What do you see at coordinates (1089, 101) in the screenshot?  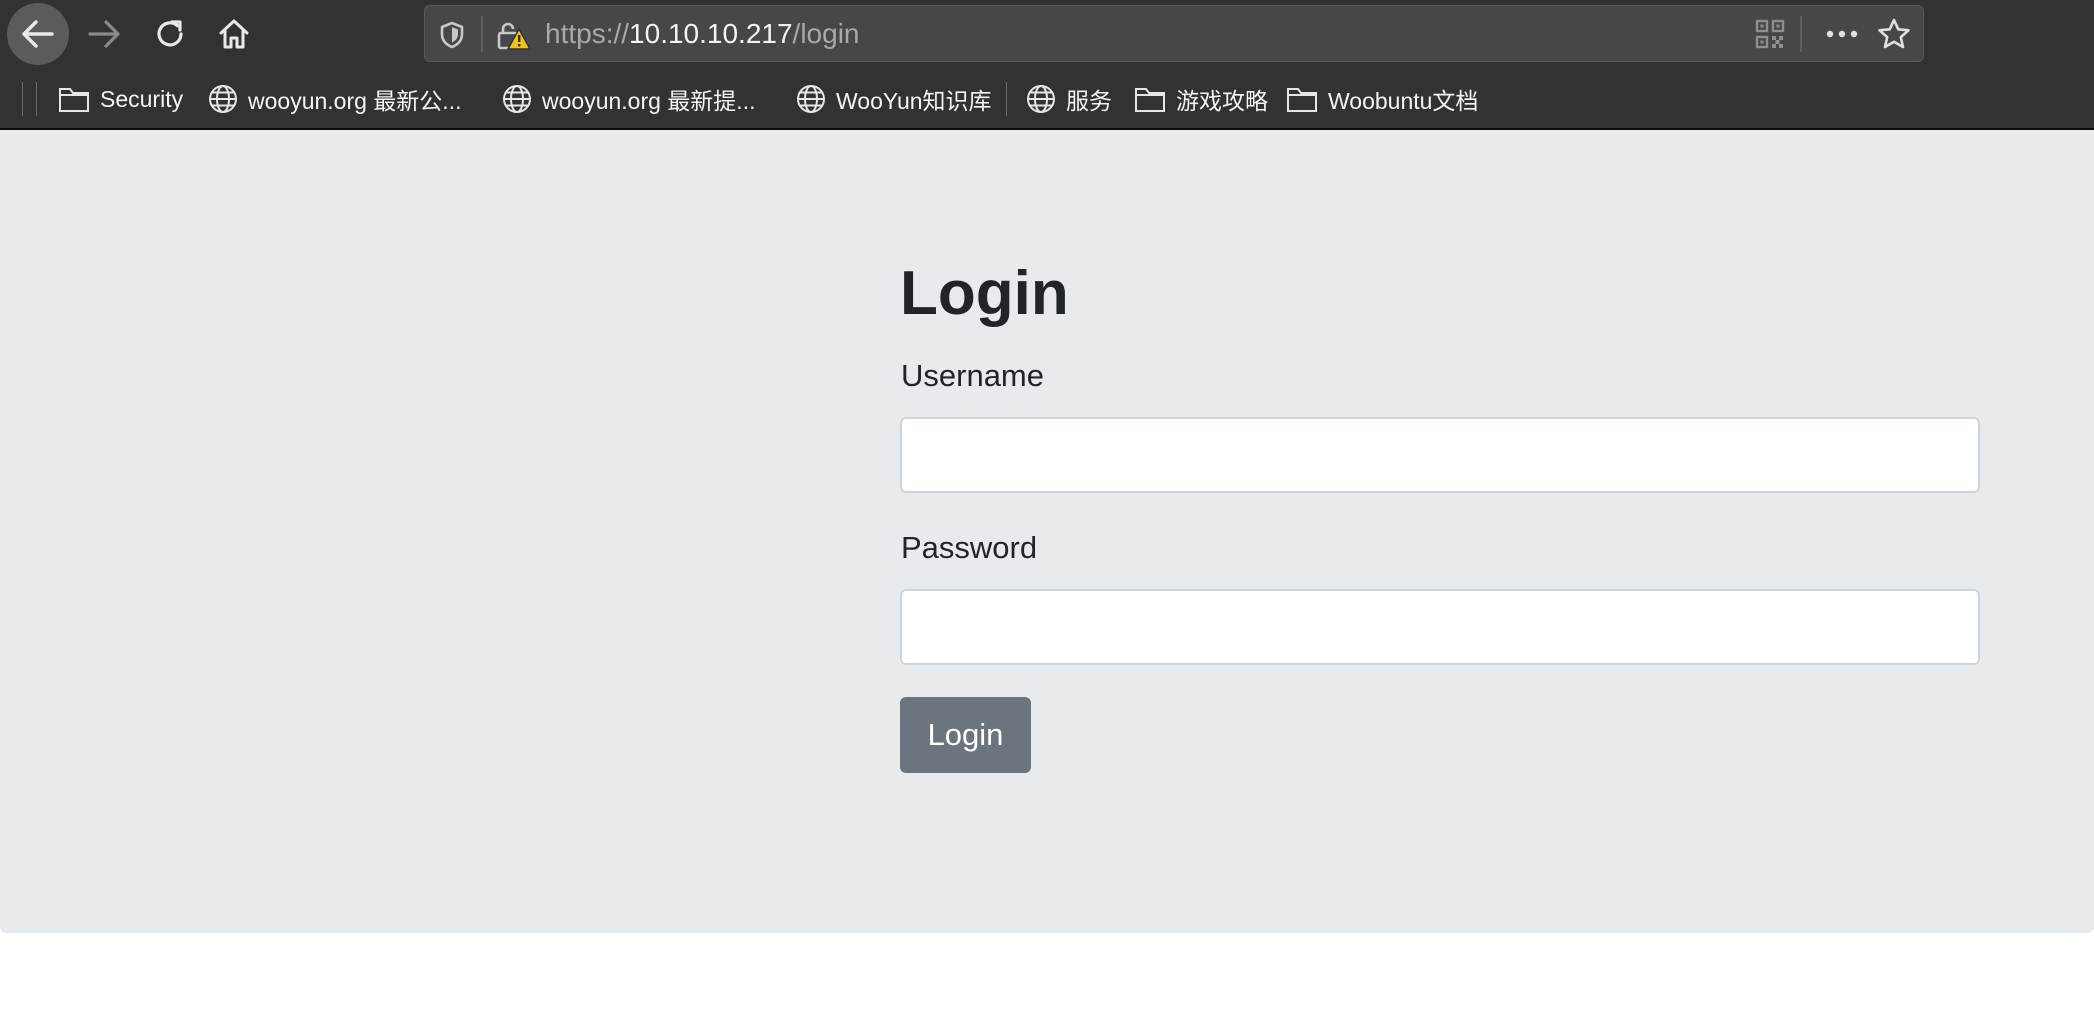 I see `bookmark-label: 服务` at bounding box center [1089, 101].